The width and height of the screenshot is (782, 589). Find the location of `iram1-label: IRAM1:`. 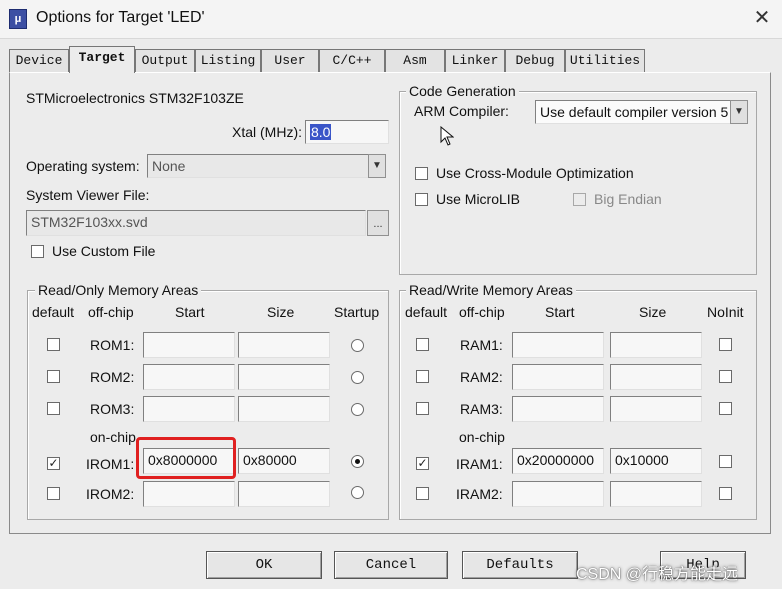

iram1-label: IRAM1: is located at coordinates (479, 464).